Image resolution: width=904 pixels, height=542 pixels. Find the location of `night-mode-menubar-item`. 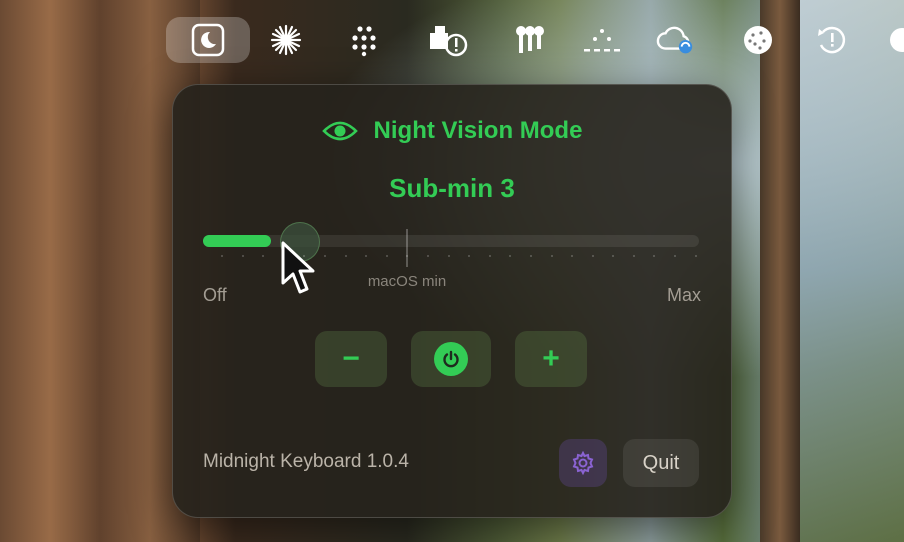

night-mode-menubar-item is located at coordinates (208, 40).